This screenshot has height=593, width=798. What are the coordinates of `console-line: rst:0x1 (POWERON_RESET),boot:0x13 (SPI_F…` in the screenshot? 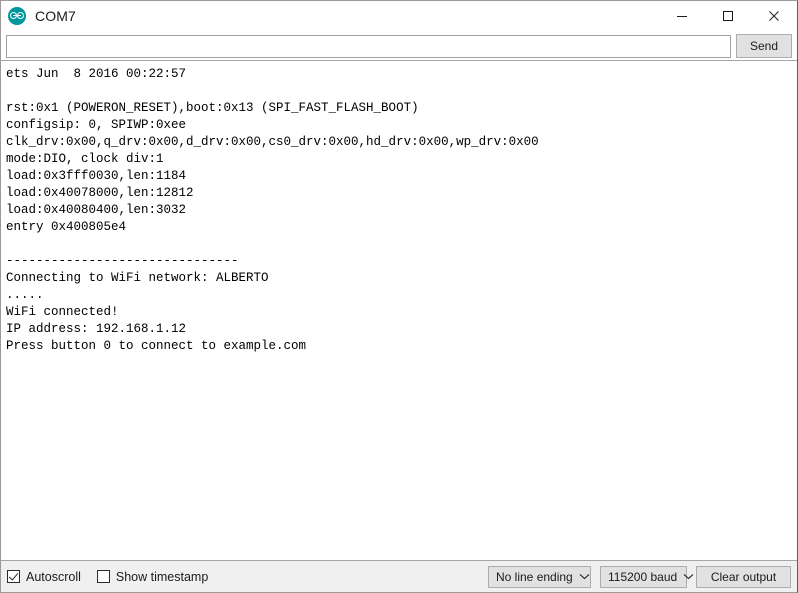 It's located at (212, 108).